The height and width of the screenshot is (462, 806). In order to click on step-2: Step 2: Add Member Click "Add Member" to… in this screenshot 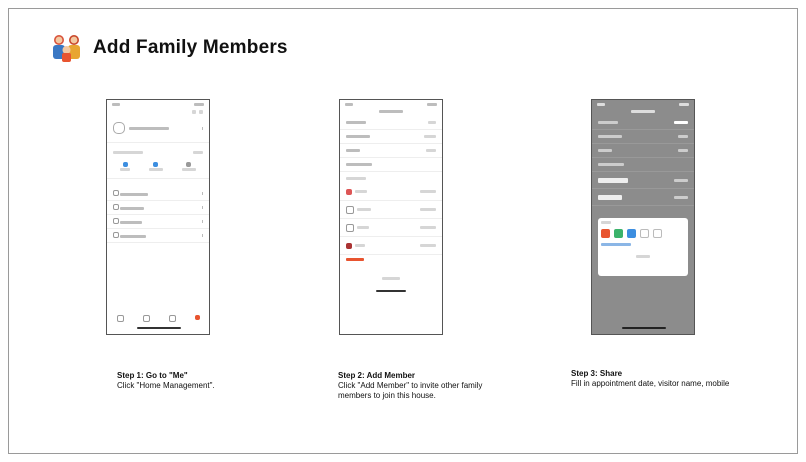, I will do `click(413, 386)`.